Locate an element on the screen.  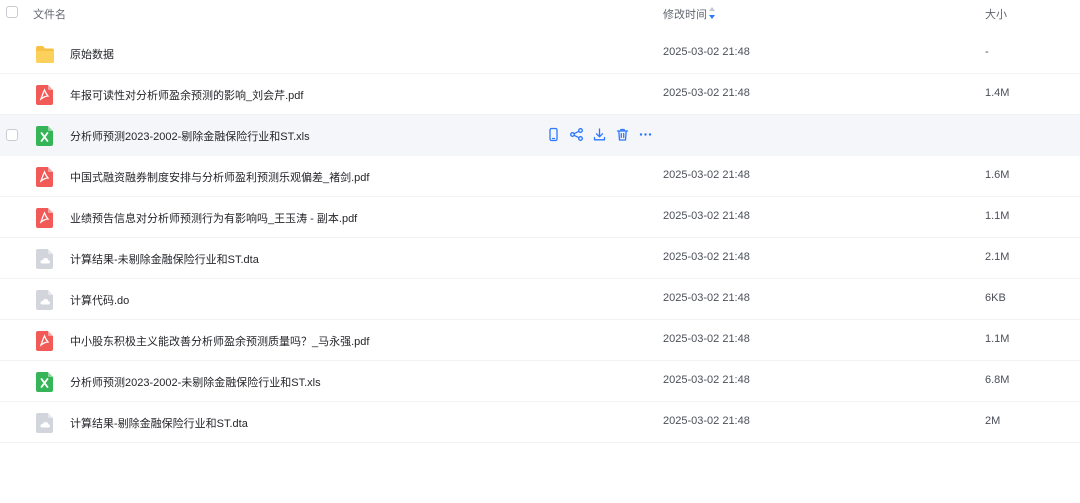
download-icon is located at coordinates (599, 134).